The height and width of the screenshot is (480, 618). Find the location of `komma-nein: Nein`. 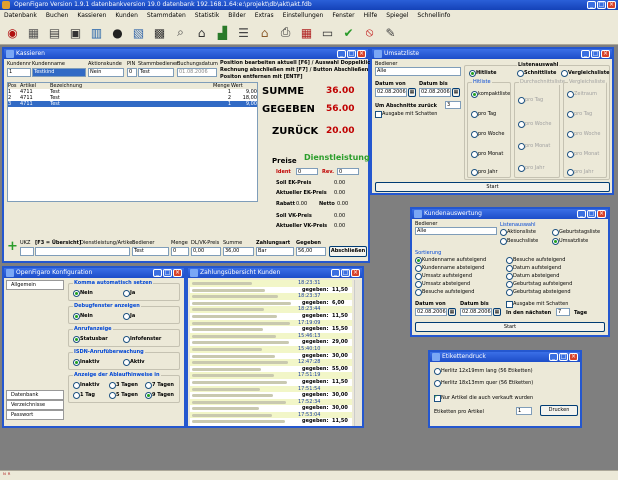

komma-nein: Nein is located at coordinates (83, 293).